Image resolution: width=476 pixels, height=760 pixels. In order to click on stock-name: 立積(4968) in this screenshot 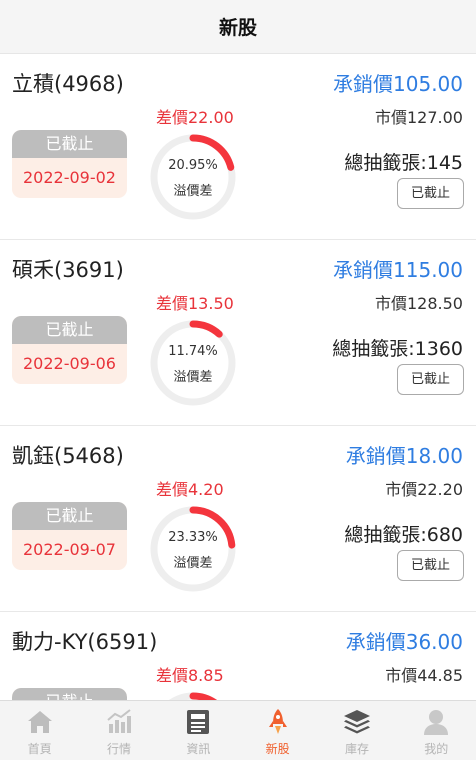, I will do `click(68, 84)`.